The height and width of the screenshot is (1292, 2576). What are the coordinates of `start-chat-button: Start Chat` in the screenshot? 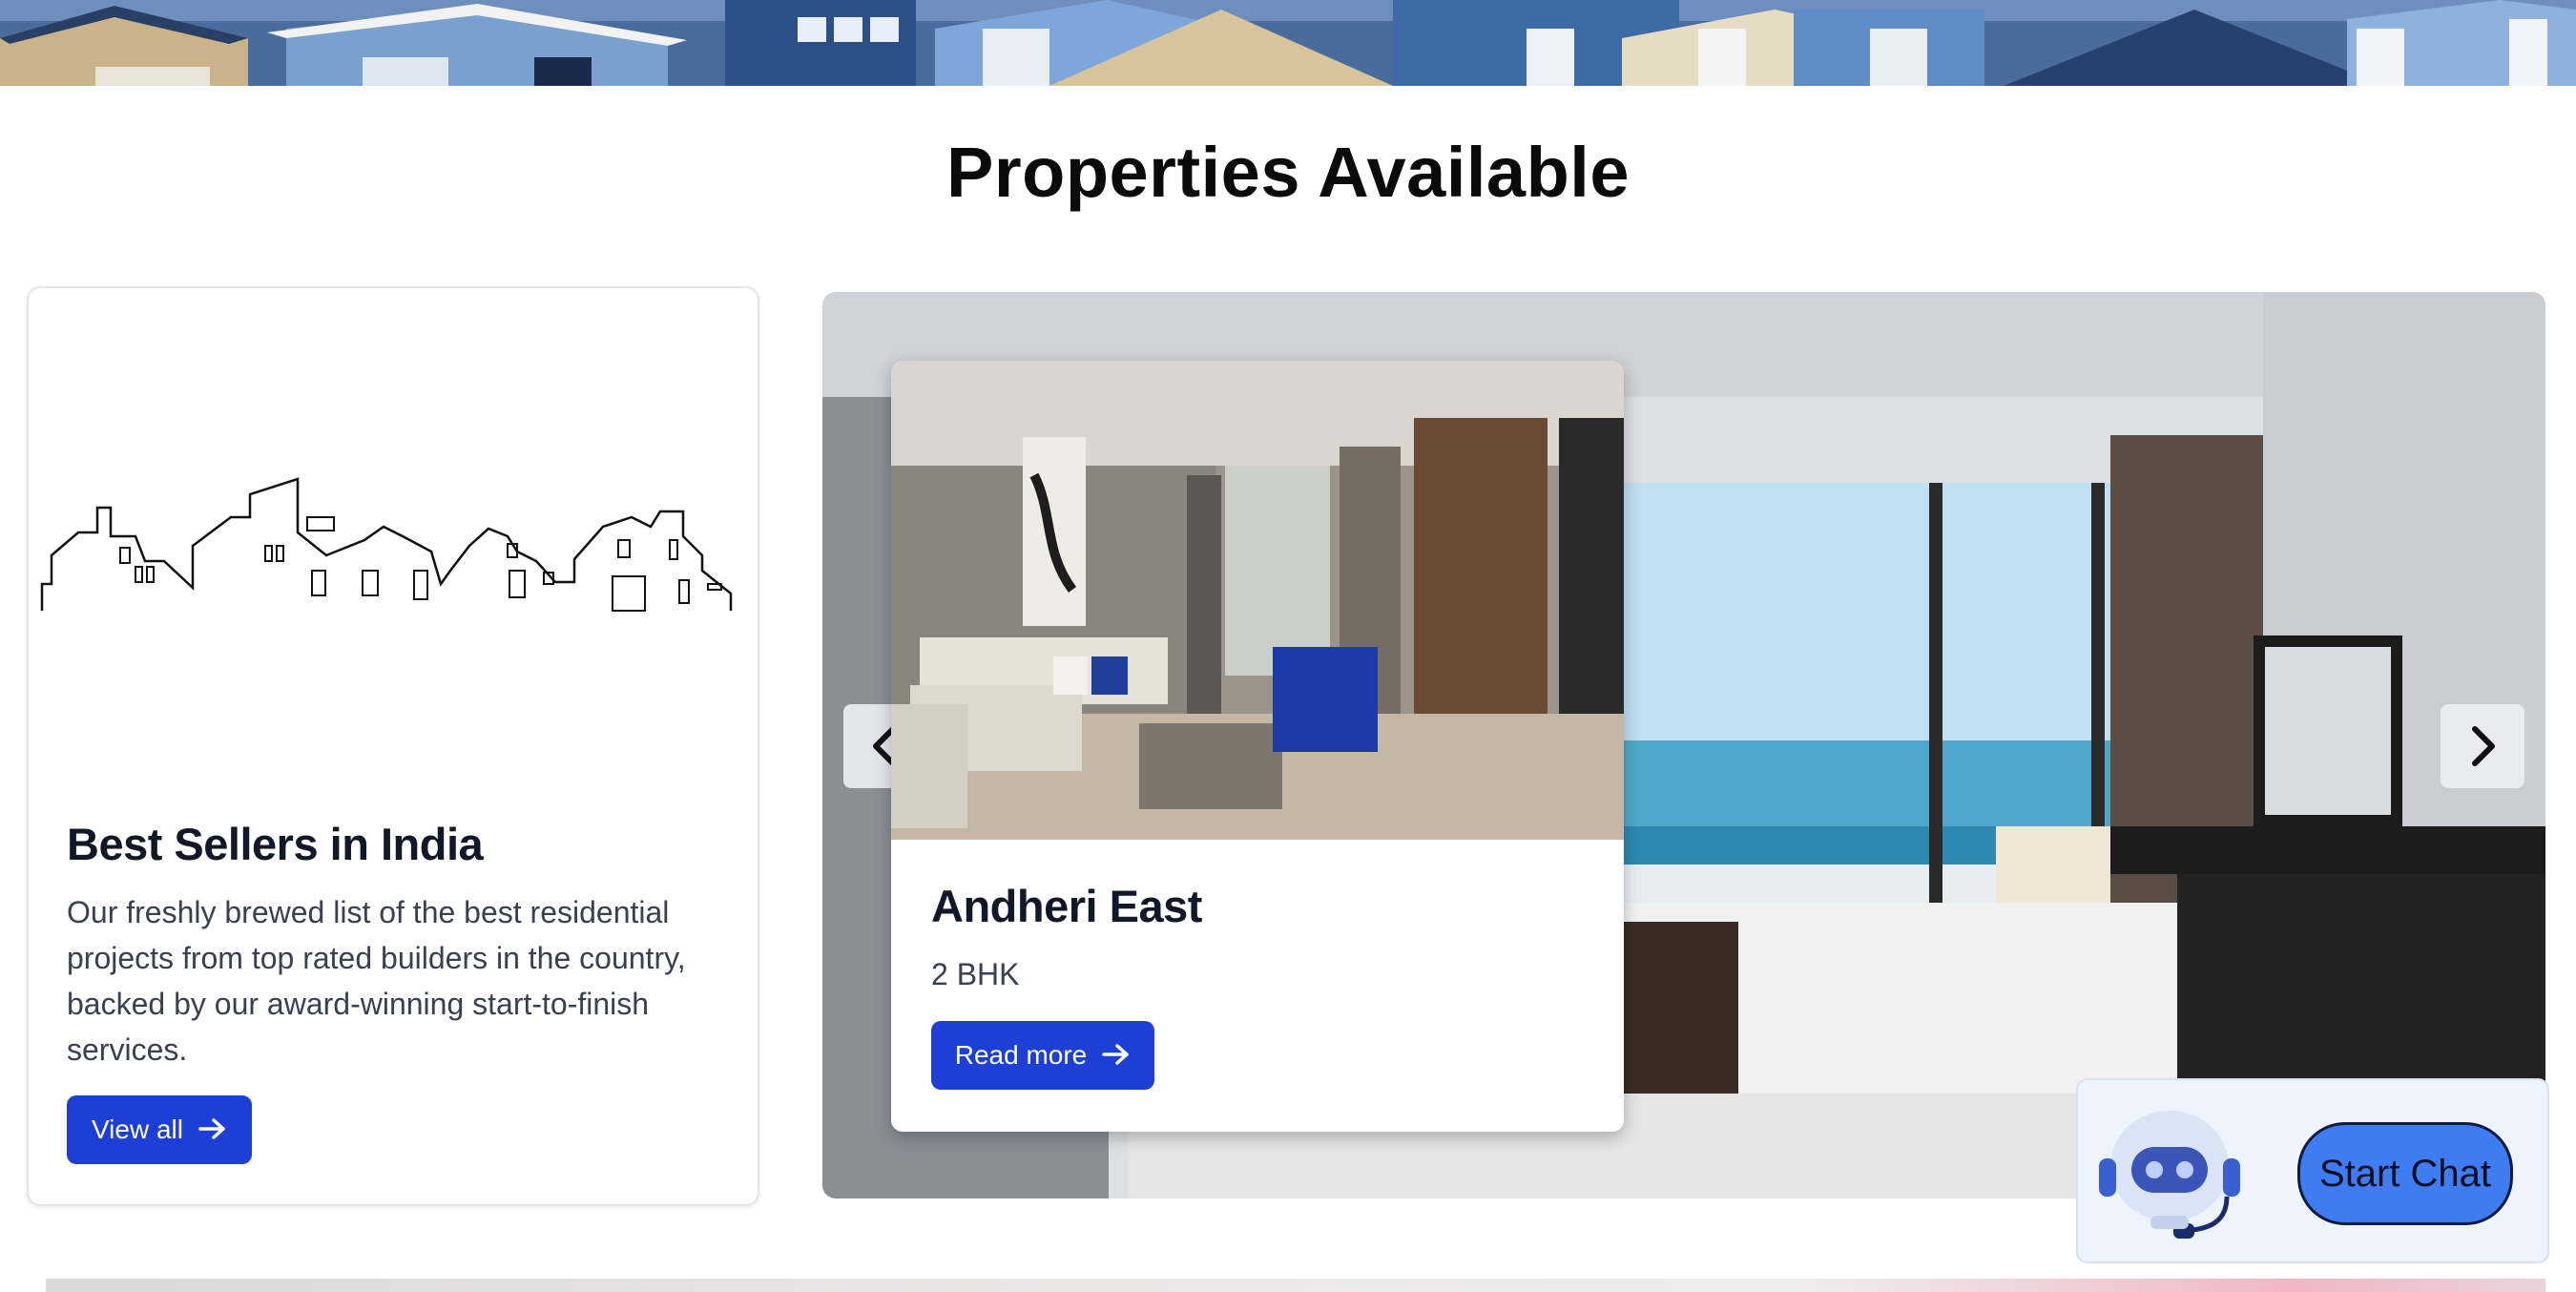 It's located at (2405, 1173).